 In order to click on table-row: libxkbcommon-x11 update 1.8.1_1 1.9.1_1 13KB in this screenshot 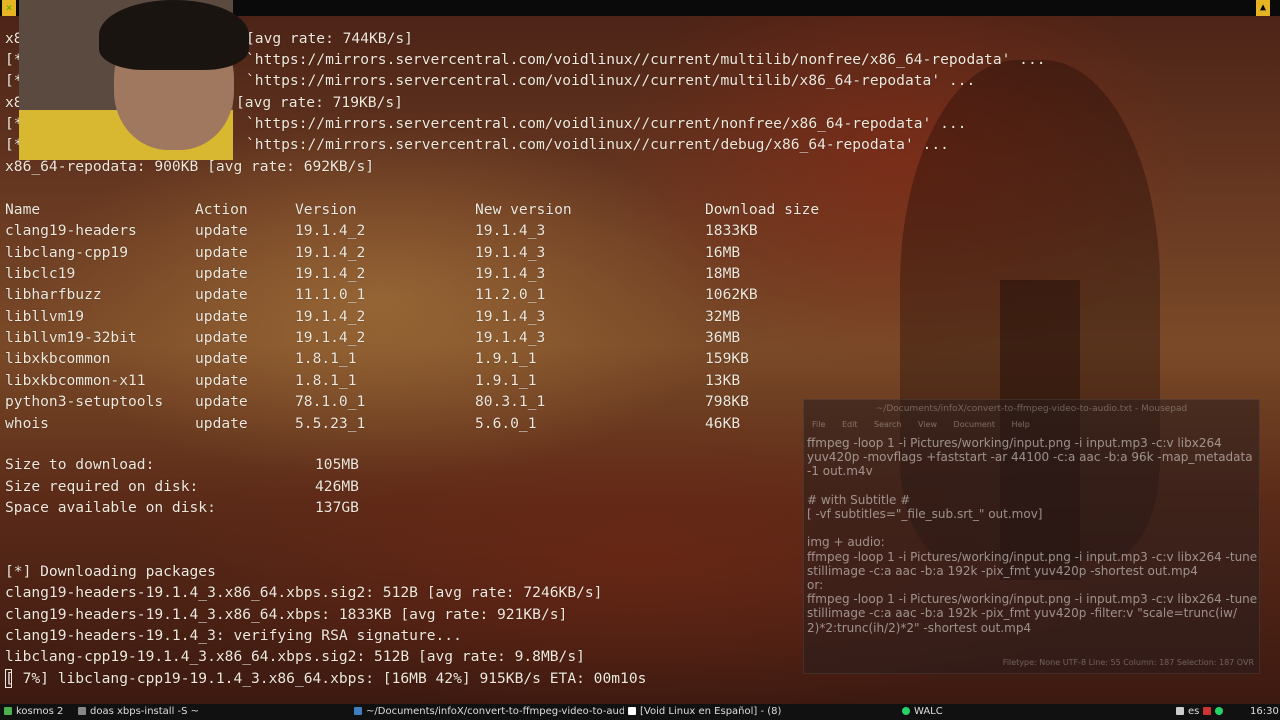, I will do `click(455, 380)`.